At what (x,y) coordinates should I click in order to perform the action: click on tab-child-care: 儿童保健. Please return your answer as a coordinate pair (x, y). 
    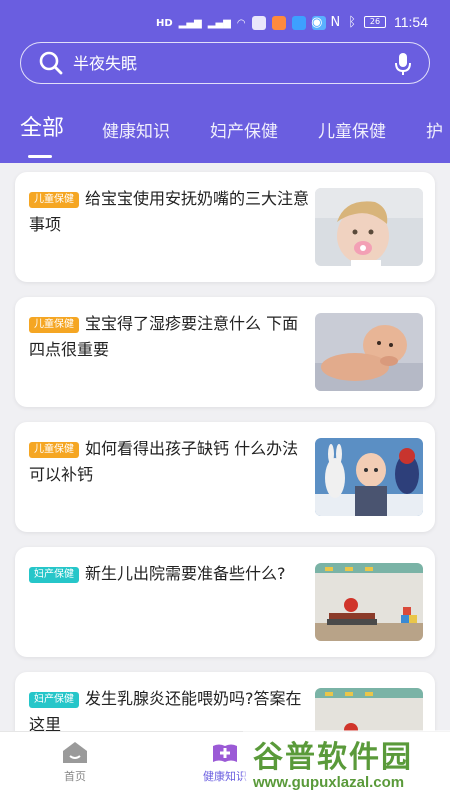
    Looking at the image, I should click on (352, 130).